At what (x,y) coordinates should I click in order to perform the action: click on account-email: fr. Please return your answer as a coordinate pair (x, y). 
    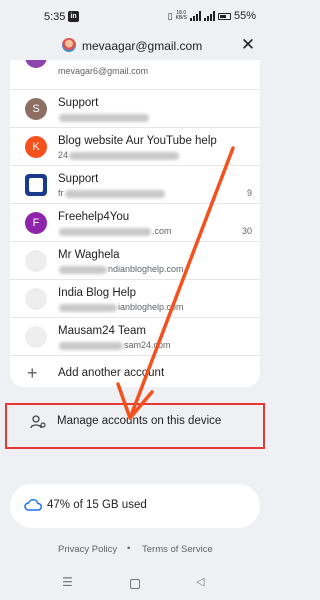
    Looking at the image, I should click on (112, 193).